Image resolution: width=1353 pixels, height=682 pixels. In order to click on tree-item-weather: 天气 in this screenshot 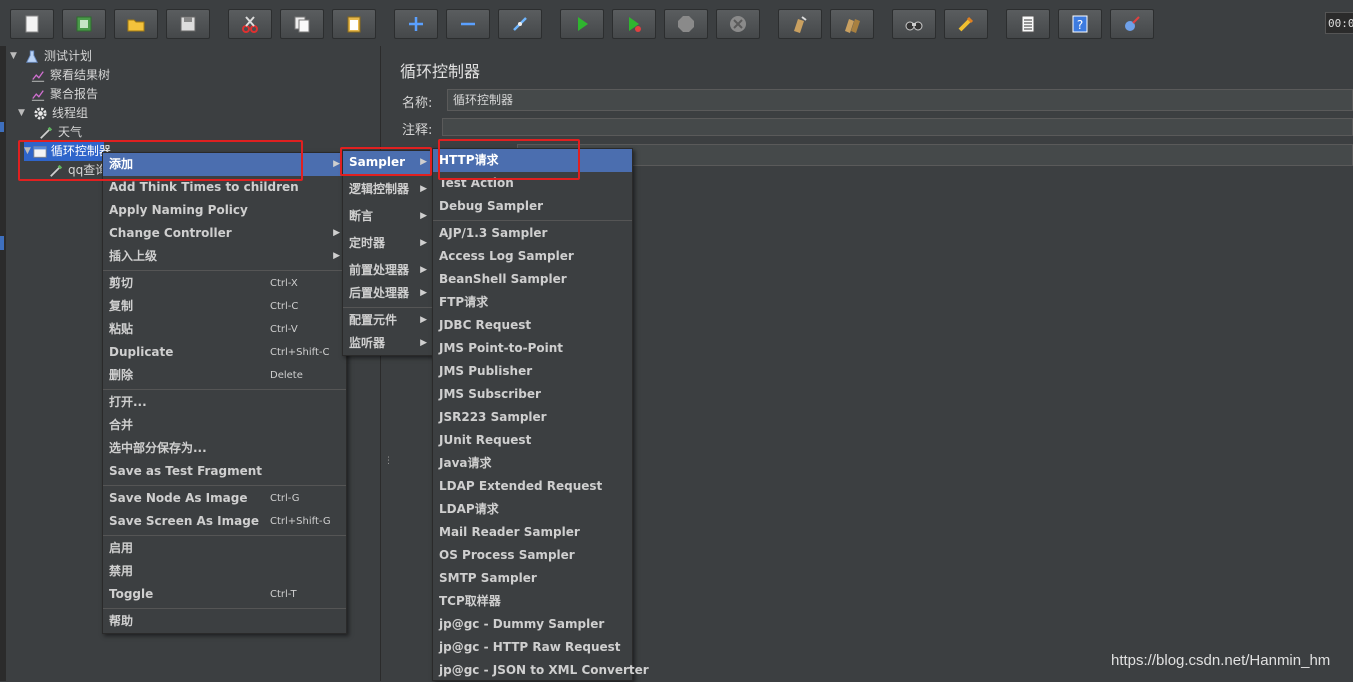, I will do `click(60, 132)`.